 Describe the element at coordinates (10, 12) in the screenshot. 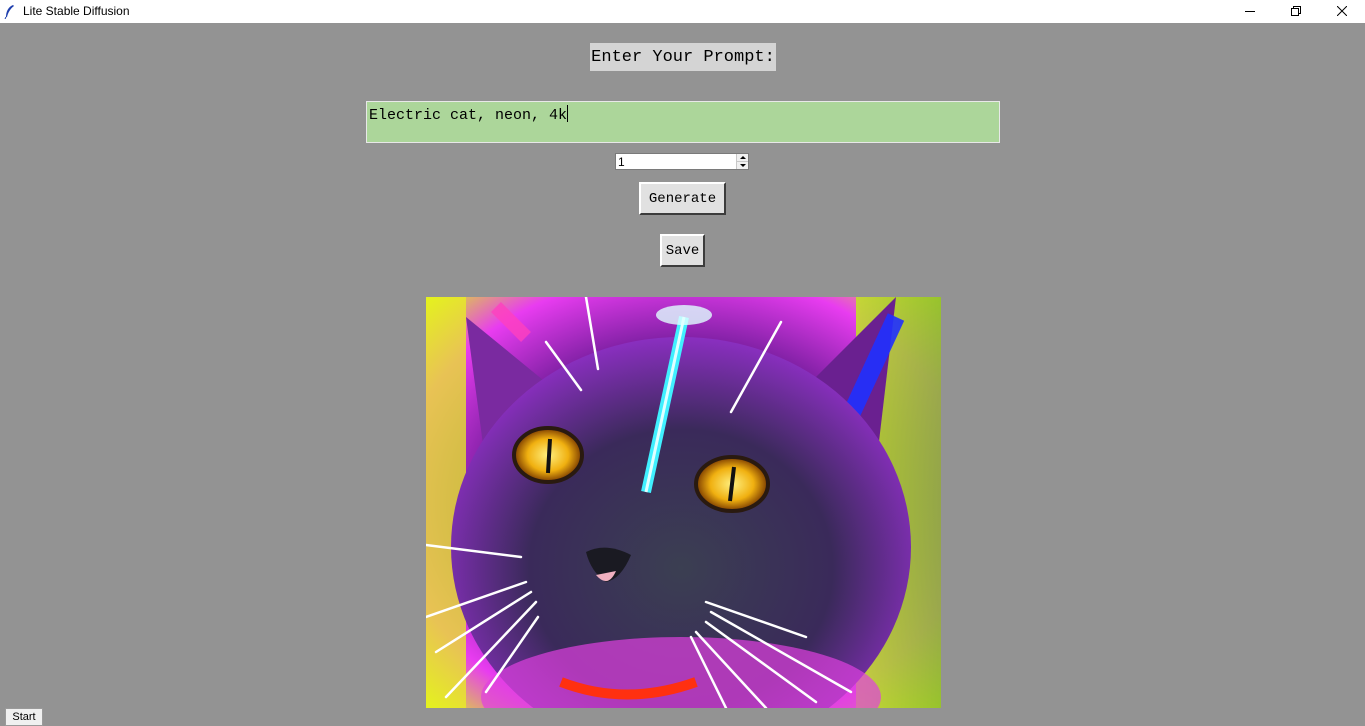

I see `feather-icon` at that location.